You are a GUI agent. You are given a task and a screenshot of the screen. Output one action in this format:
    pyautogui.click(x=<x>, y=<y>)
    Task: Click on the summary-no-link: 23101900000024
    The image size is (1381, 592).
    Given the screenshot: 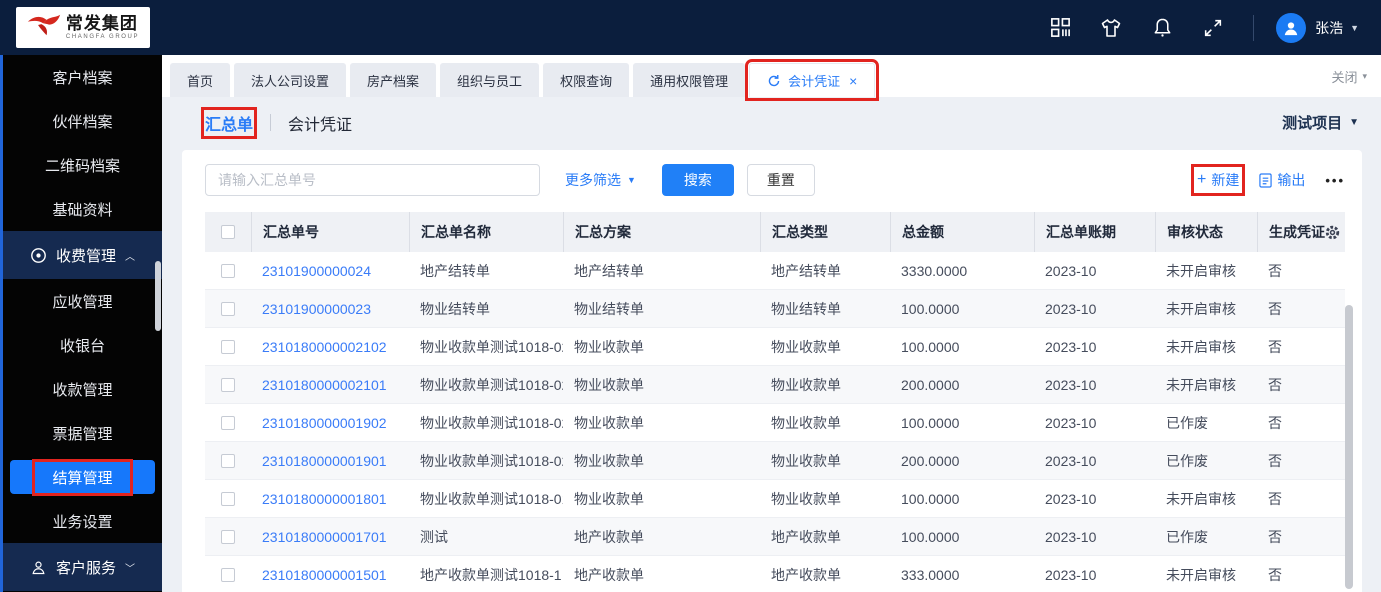 What is the action you would take?
    pyautogui.click(x=330, y=271)
    